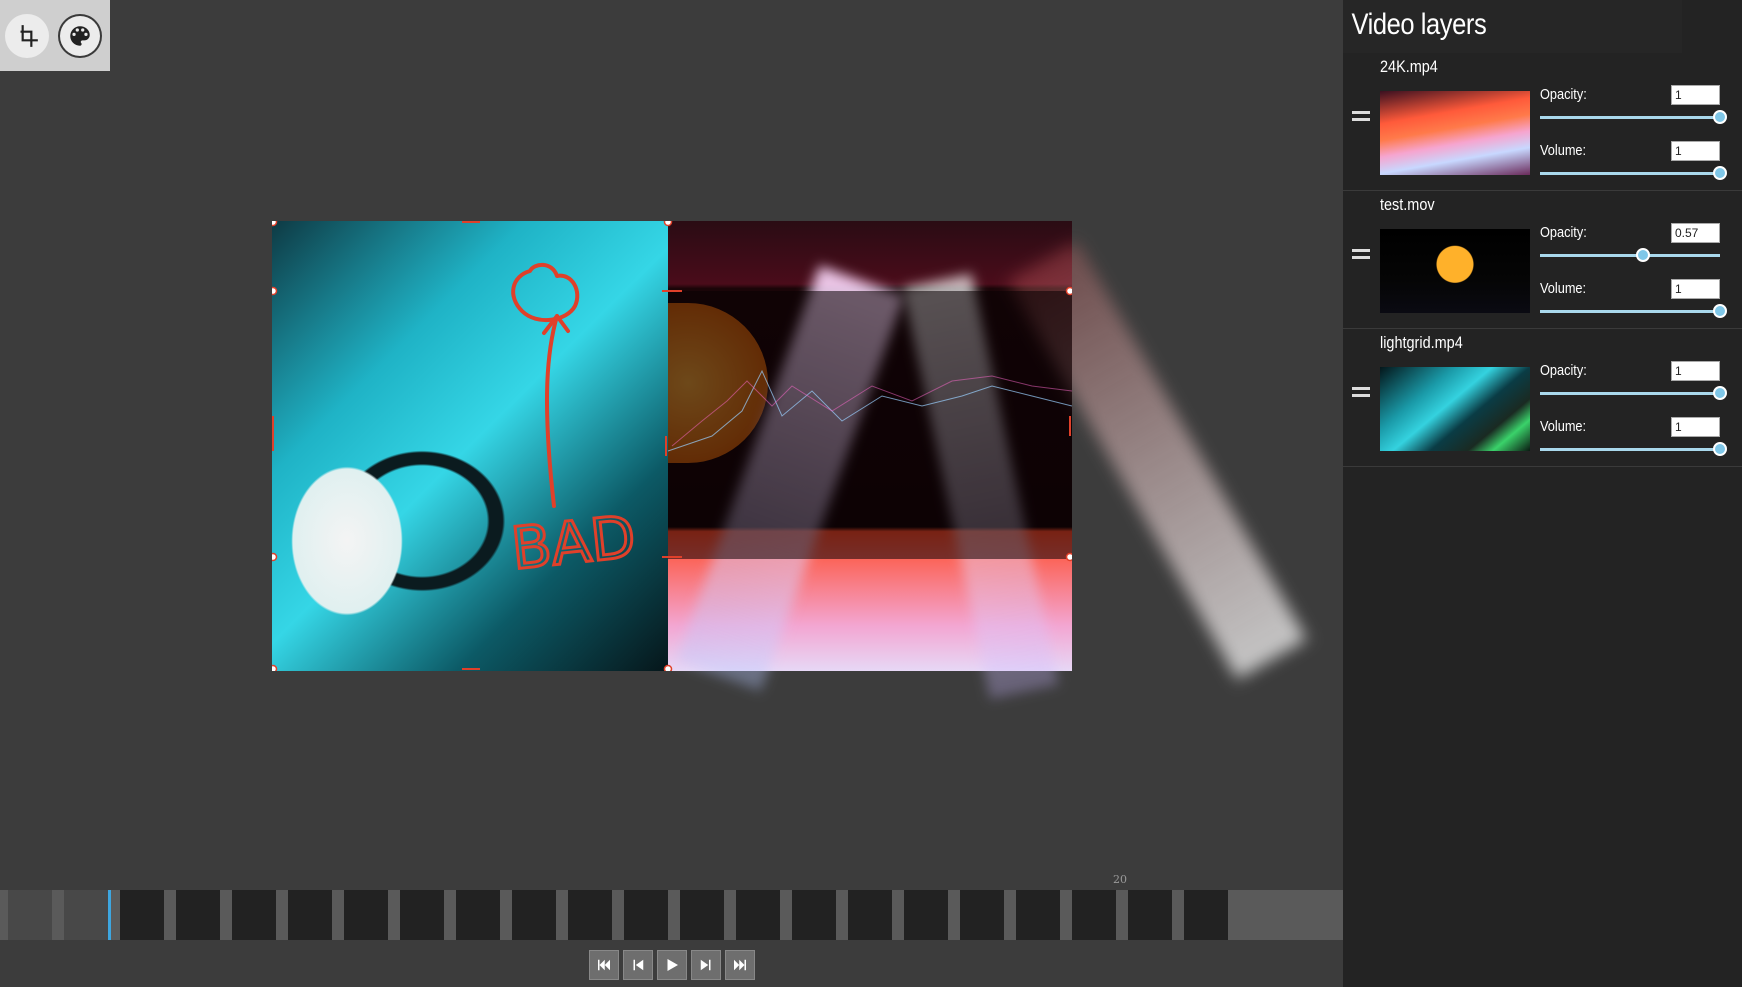 Image resolution: width=1742 pixels, height=987 pixels. I want to click on step-back-icon, so click(638, 965).